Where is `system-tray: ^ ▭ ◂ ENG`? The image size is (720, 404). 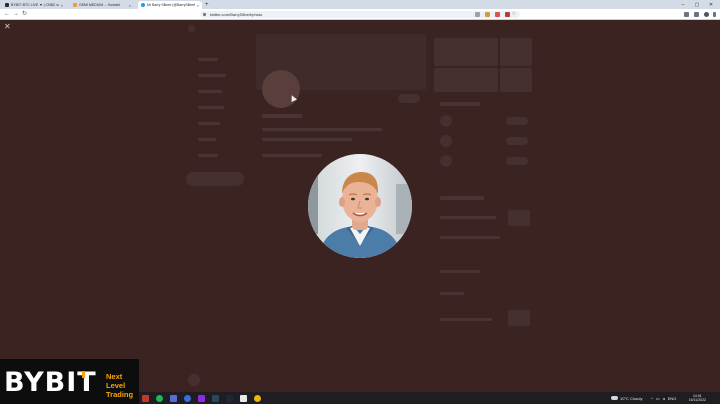
system-tray: ^ ▭ ◂ ENG is located at coordinates (663, 398).